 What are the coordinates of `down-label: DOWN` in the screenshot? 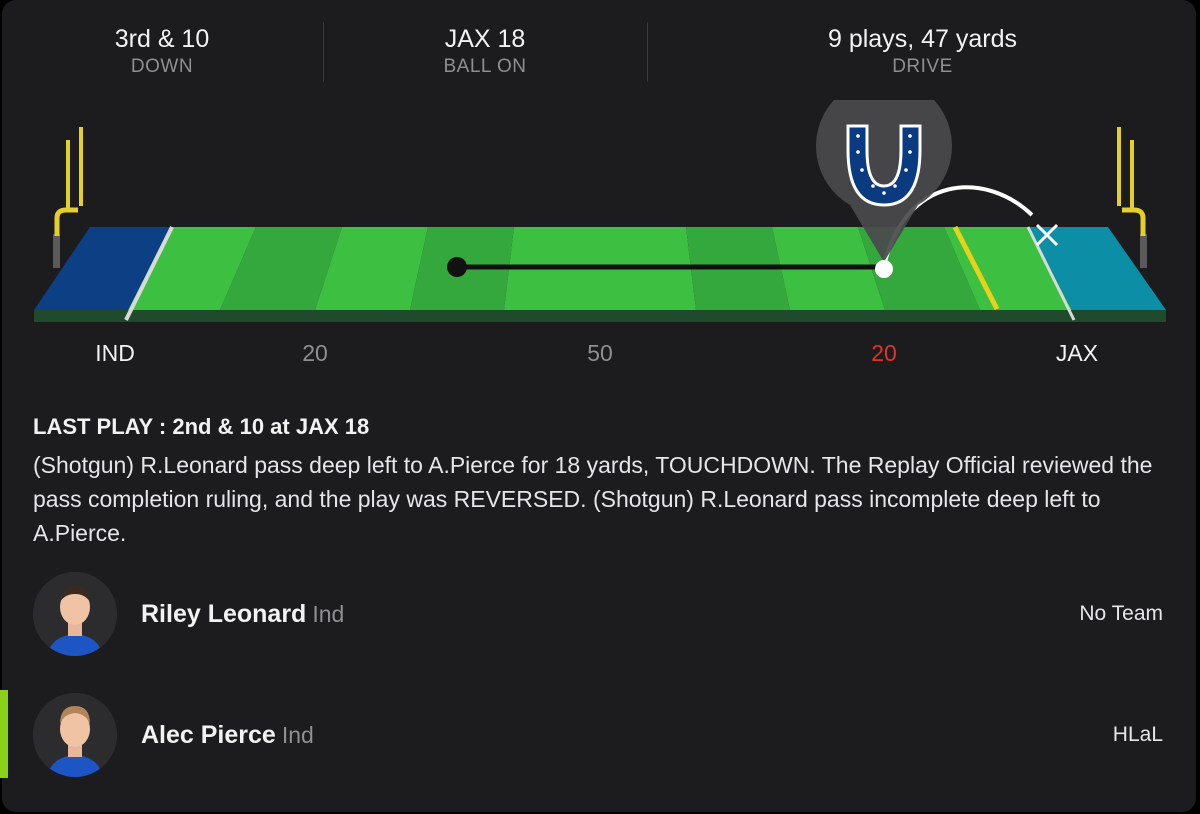 It's located at (162, 66).